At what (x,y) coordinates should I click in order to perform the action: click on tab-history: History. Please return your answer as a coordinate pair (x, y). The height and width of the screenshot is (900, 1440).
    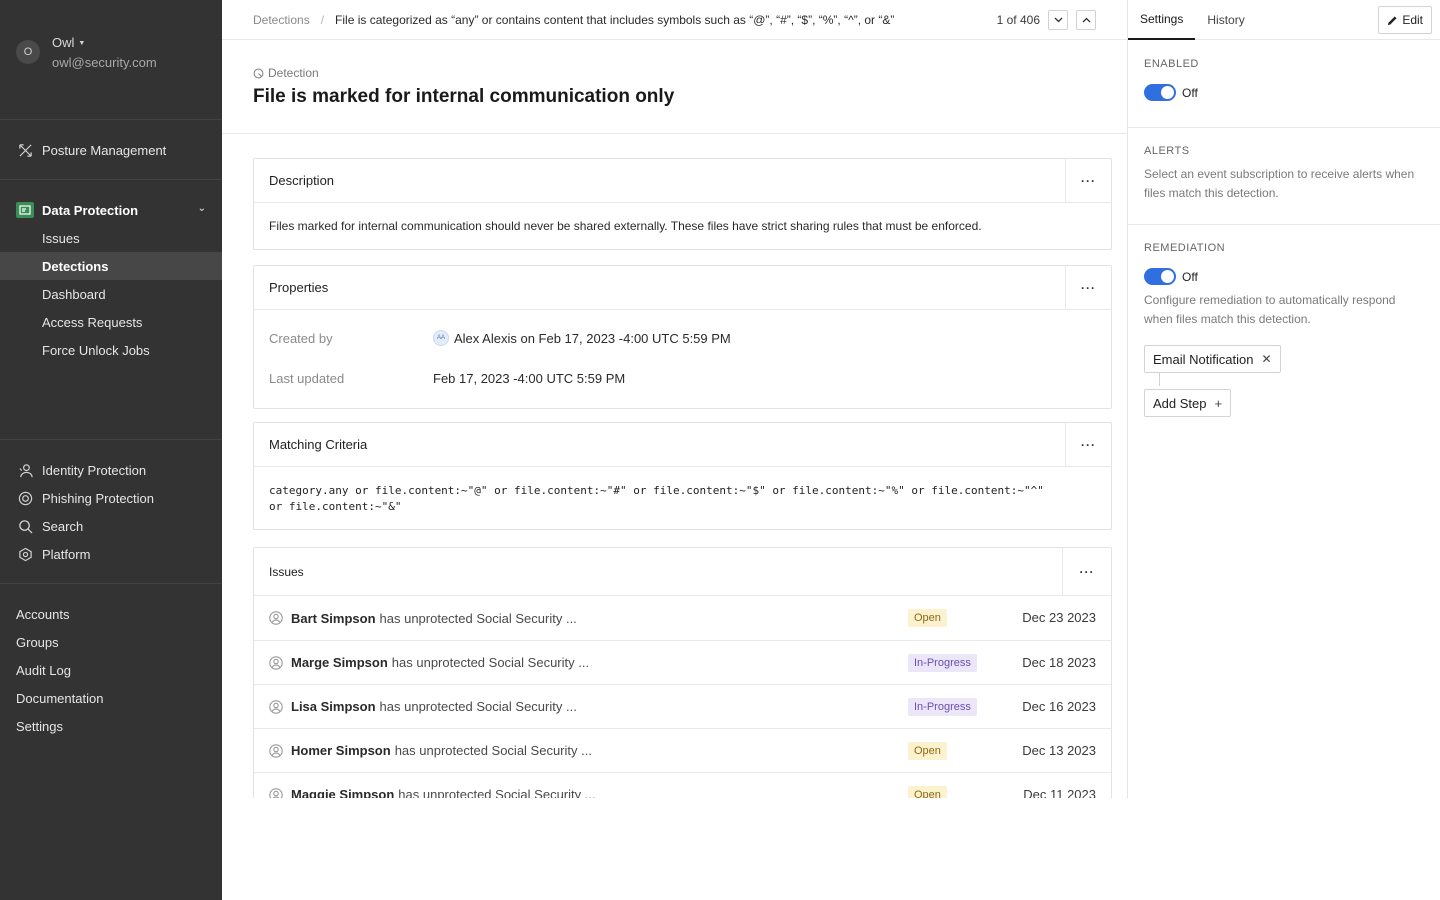
    Looking at the image, I should click on (1225, 20).